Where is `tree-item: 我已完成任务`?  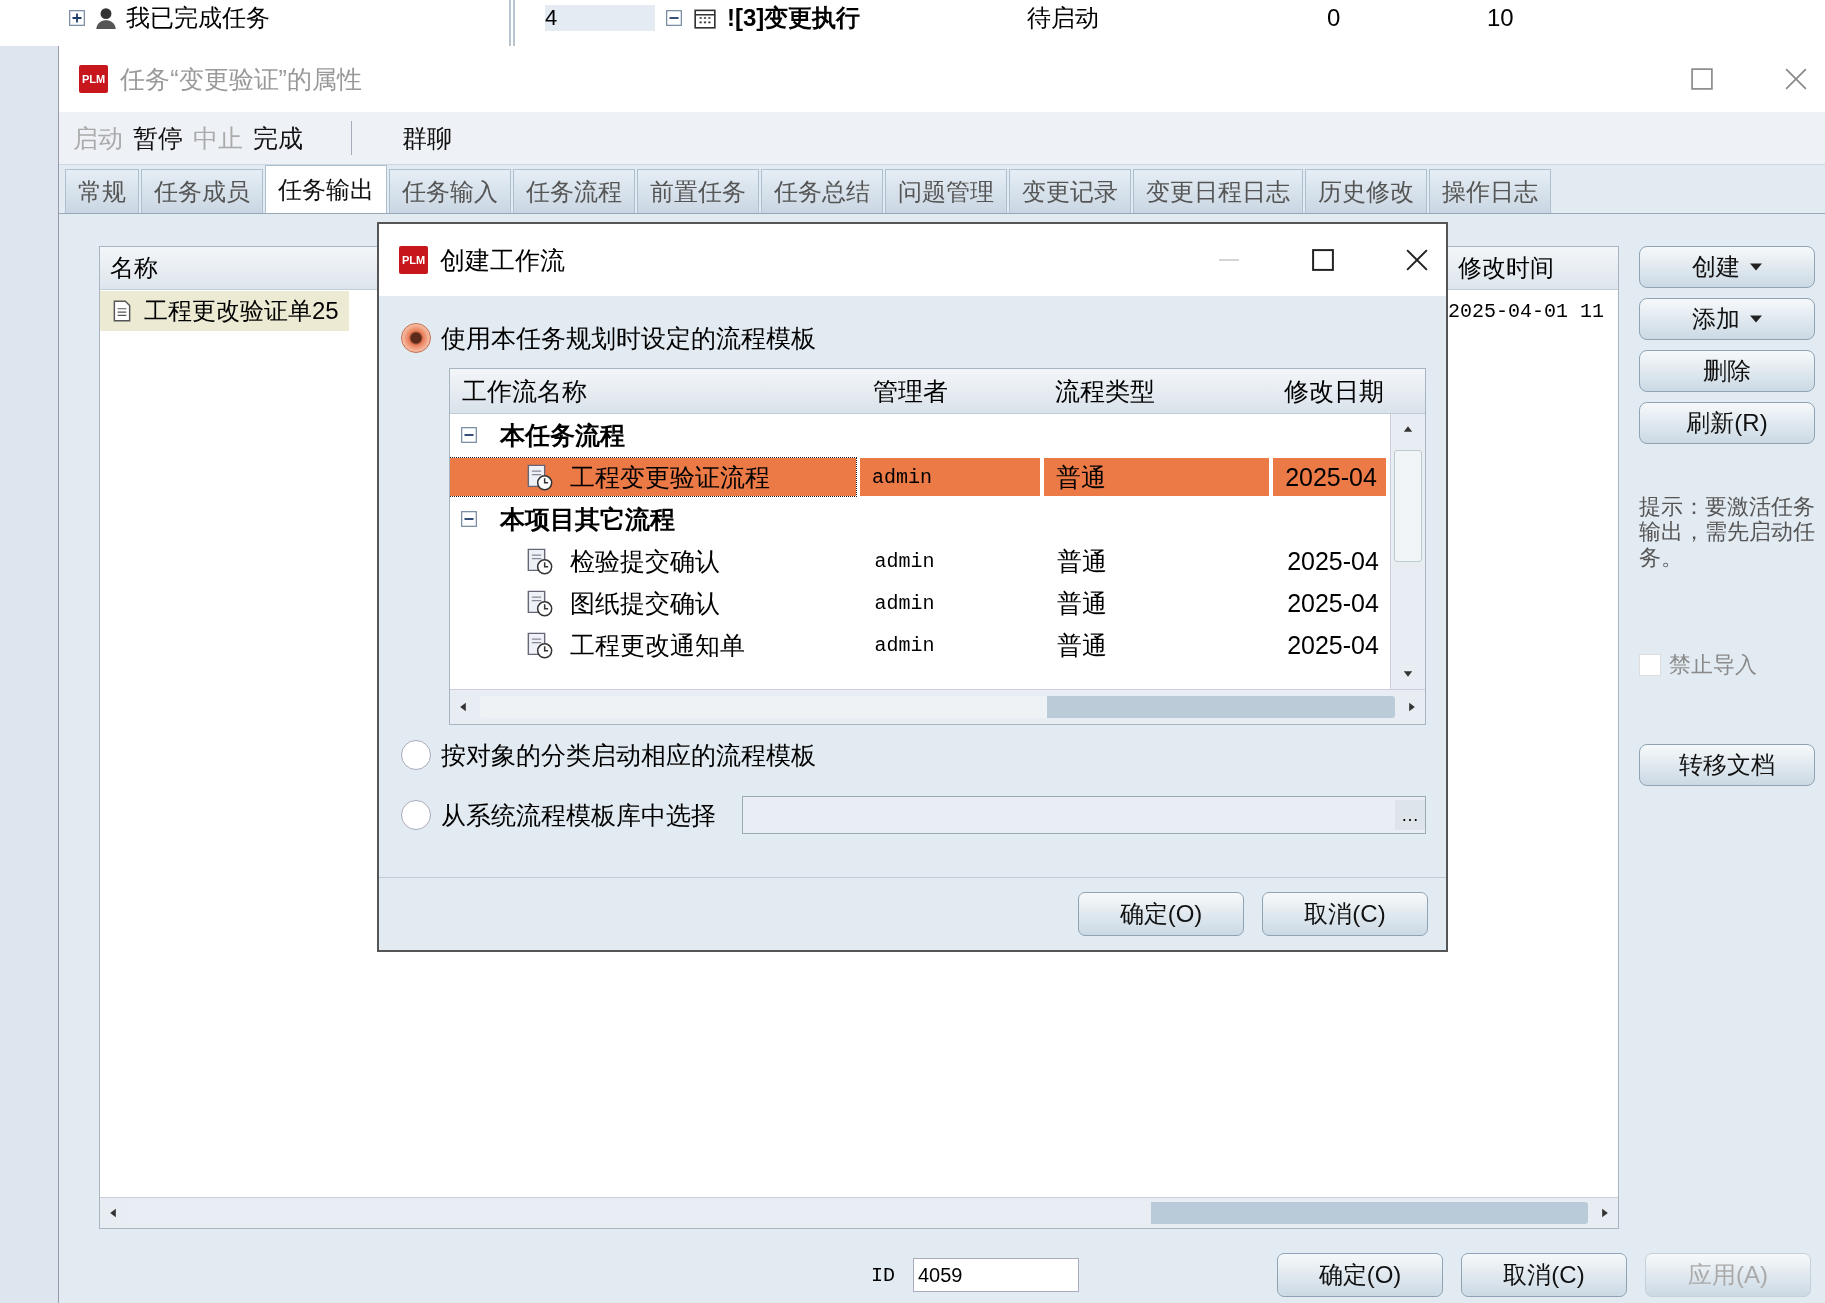 tree-item: 我已完成任务 is located at coordinates (198, 18).